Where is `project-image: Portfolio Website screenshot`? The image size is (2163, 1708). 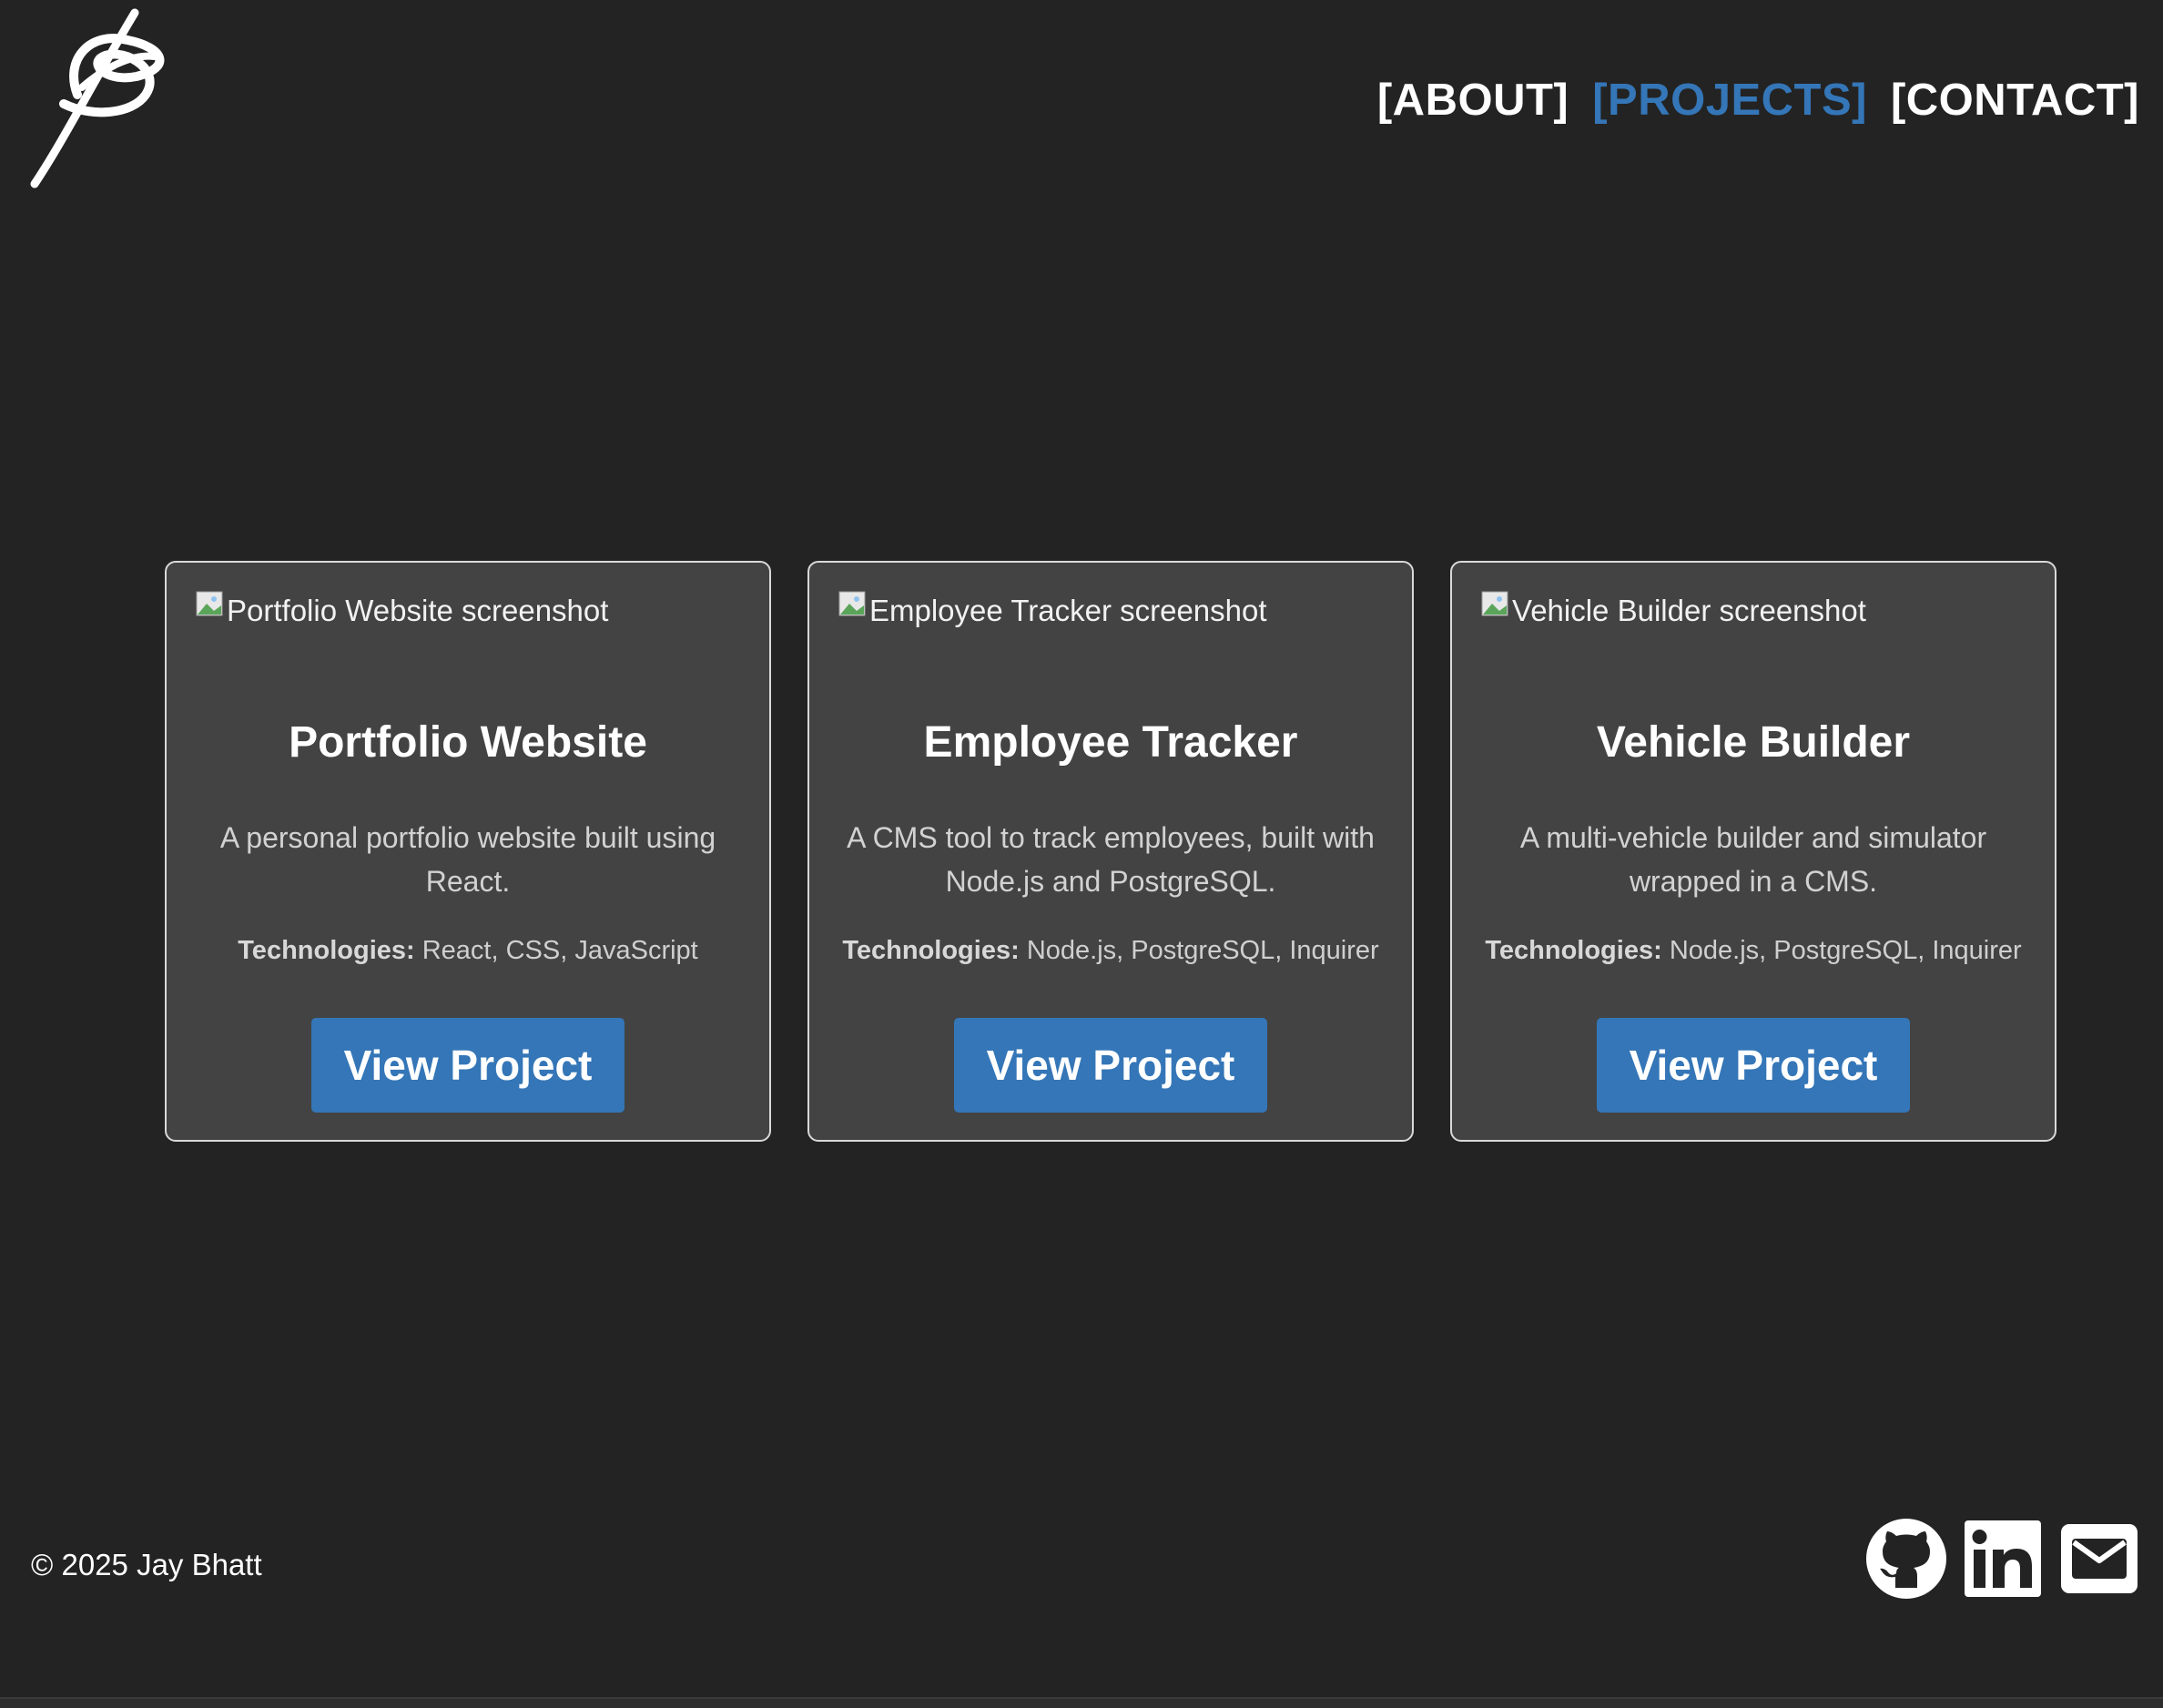
project-image: Portfolio Website screenshot is located at coordinates (402, 609).